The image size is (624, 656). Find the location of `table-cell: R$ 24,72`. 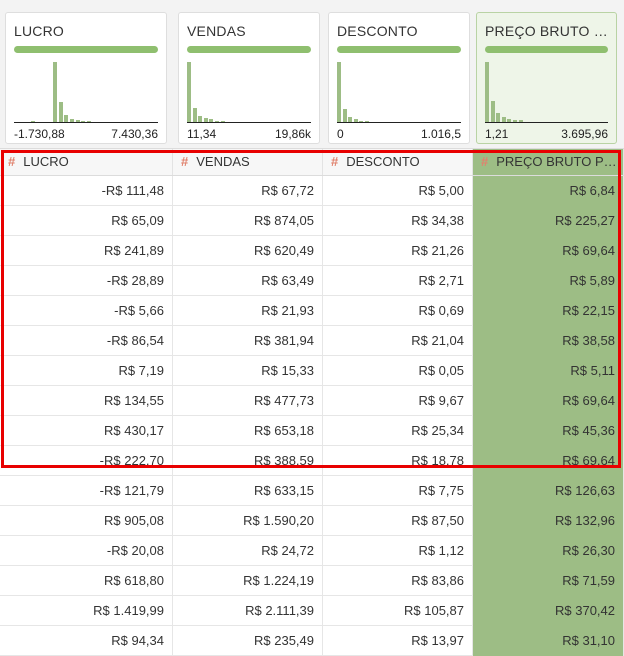

table-cell: R$ 24,72 is located at coordinates (248, 551).